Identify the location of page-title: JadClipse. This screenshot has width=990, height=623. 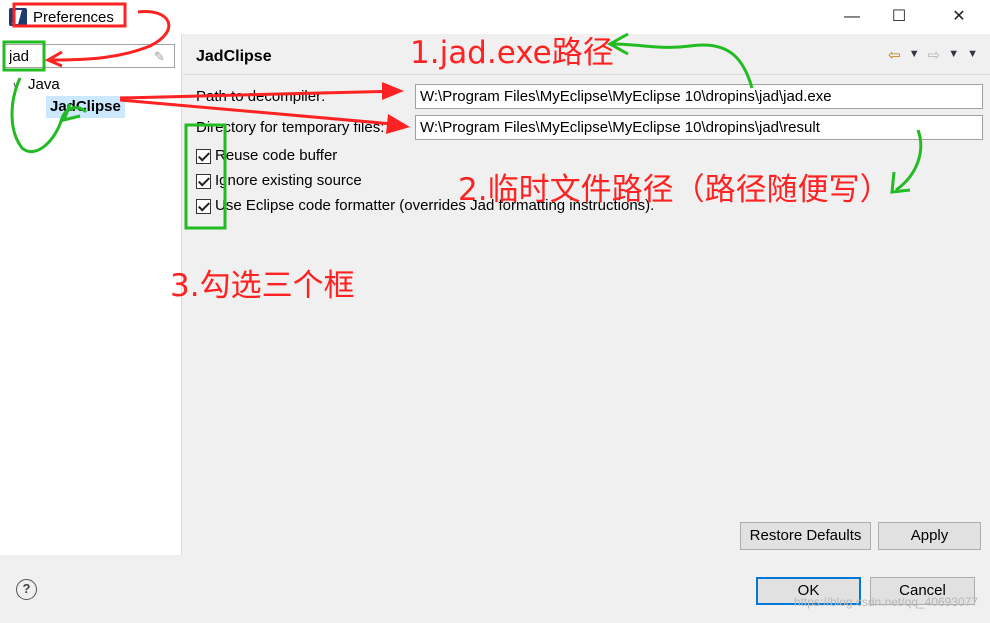
(234, 56).